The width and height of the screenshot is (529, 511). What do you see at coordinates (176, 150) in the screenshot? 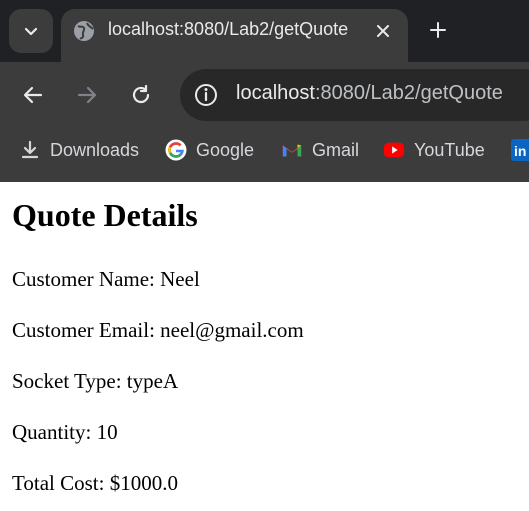
I see `google-icon` at bounding box center [176, 150].